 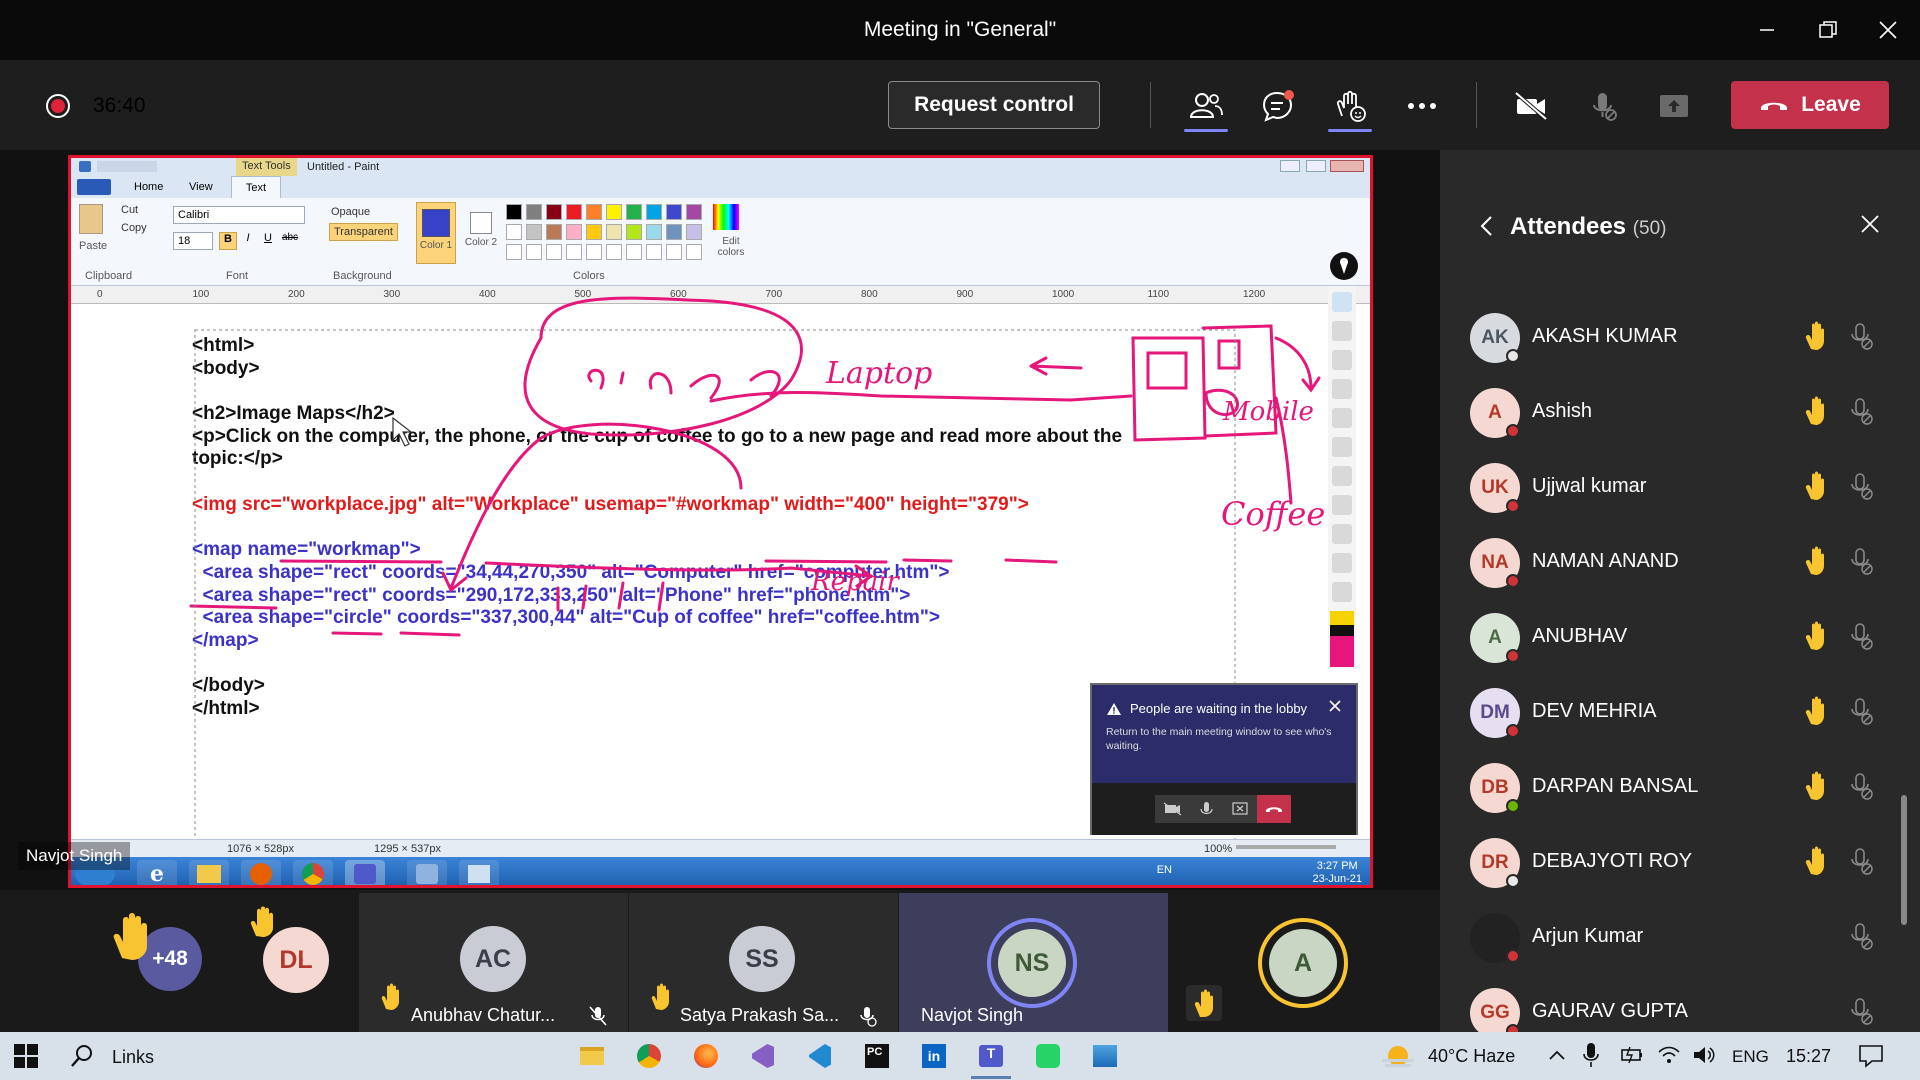 I want to click on pointer-icon, so click(x=1342, y=331).